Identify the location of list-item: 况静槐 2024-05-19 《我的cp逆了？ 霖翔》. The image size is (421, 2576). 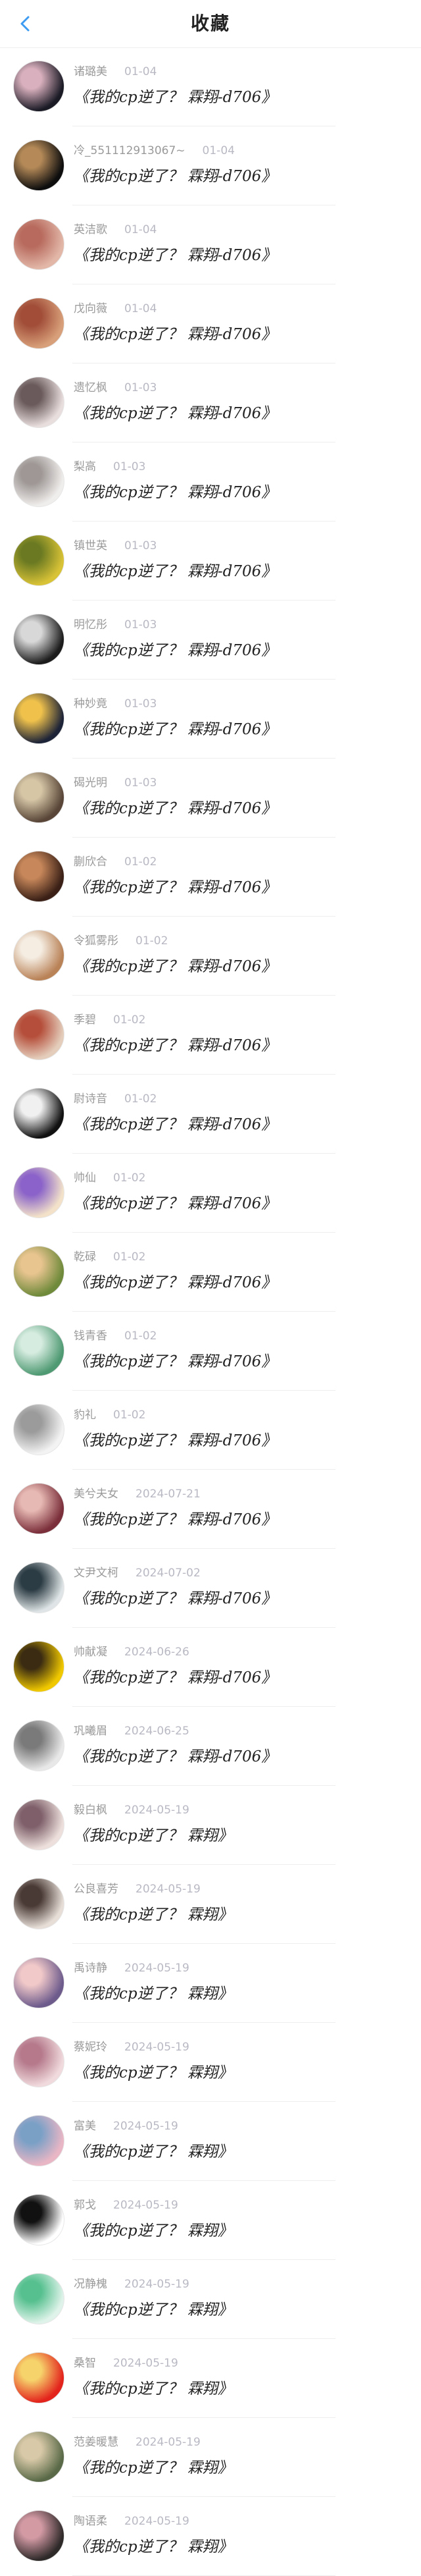
(210, 2299).